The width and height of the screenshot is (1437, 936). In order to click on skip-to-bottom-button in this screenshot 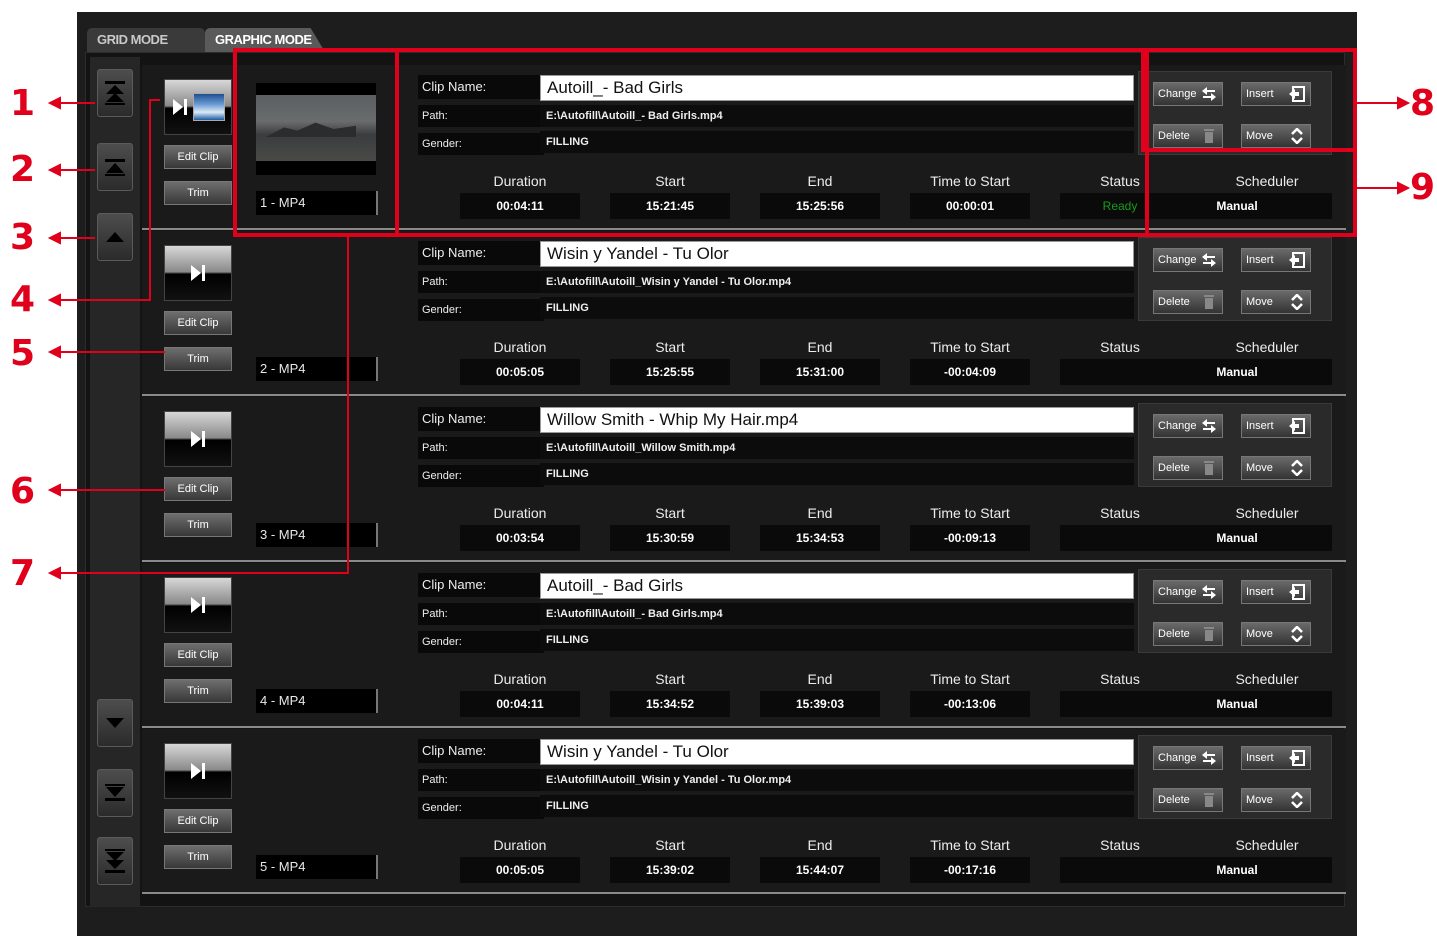, I will do `click(115, 861)`.